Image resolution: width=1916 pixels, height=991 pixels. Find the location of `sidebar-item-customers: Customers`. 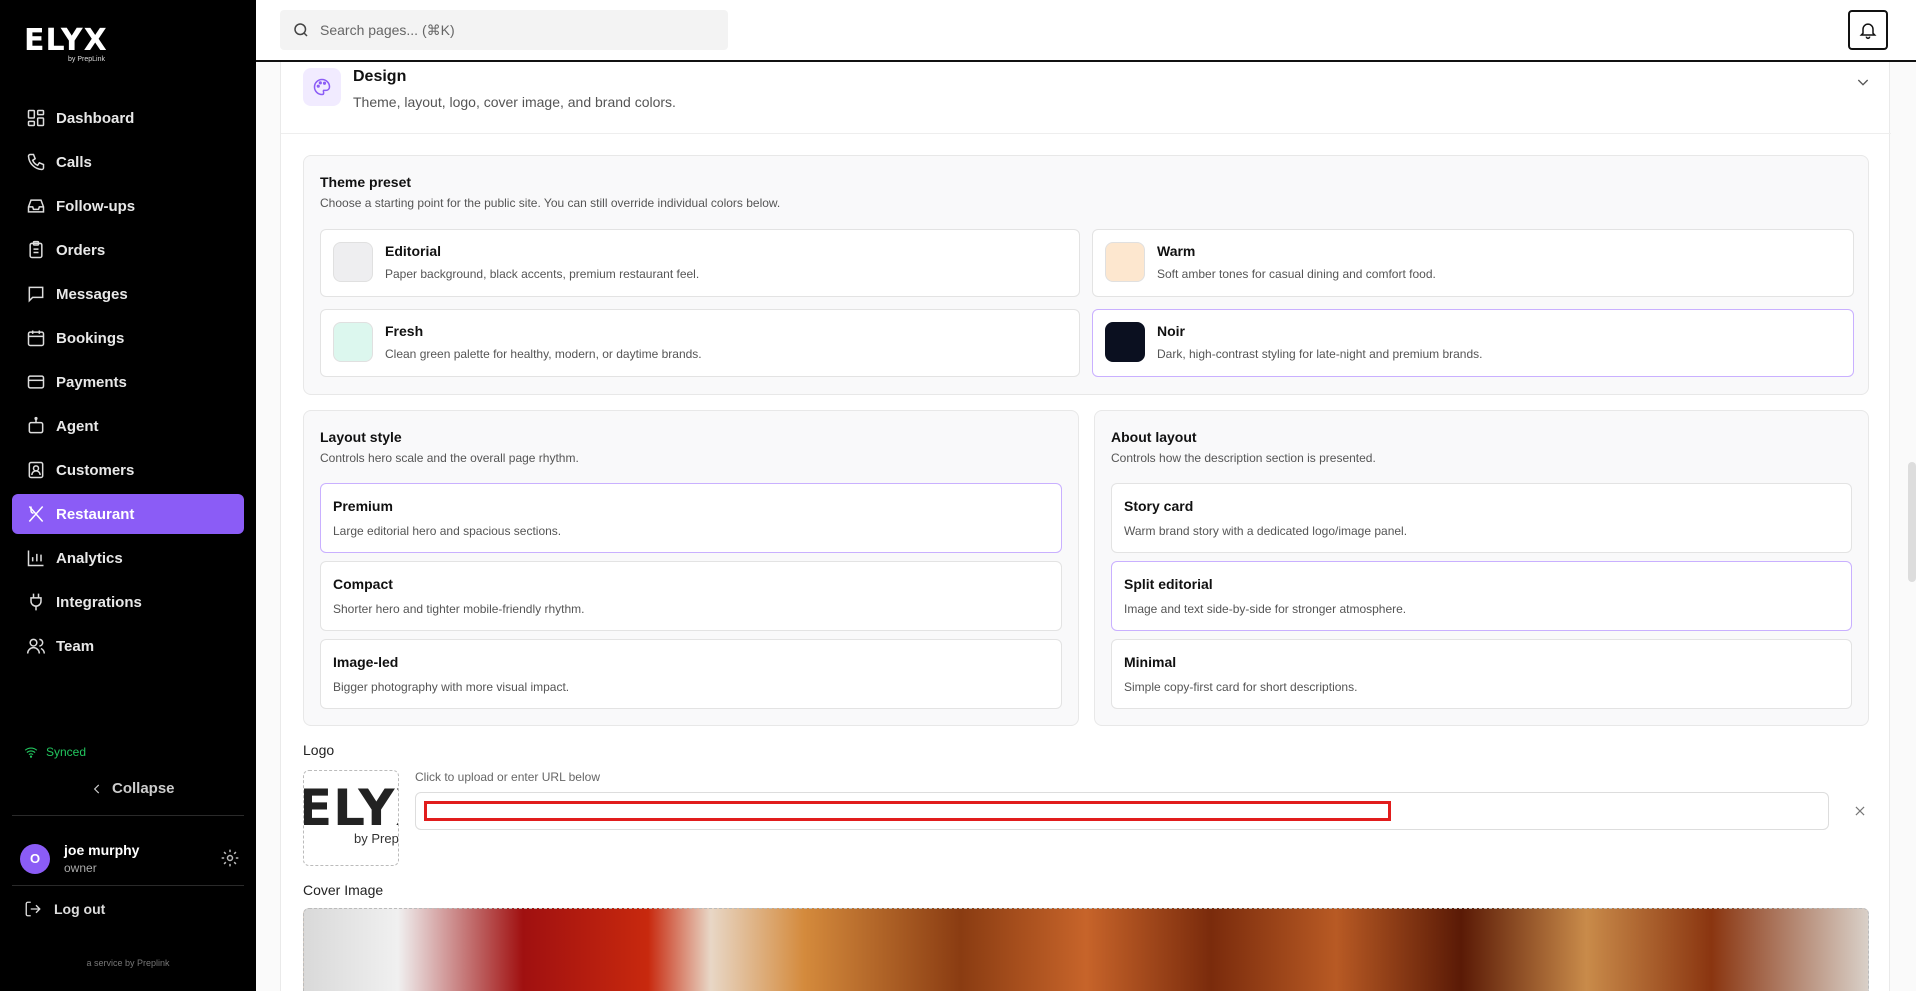

sidebar-item-customers: Customers is located at coordinates (128, 470).